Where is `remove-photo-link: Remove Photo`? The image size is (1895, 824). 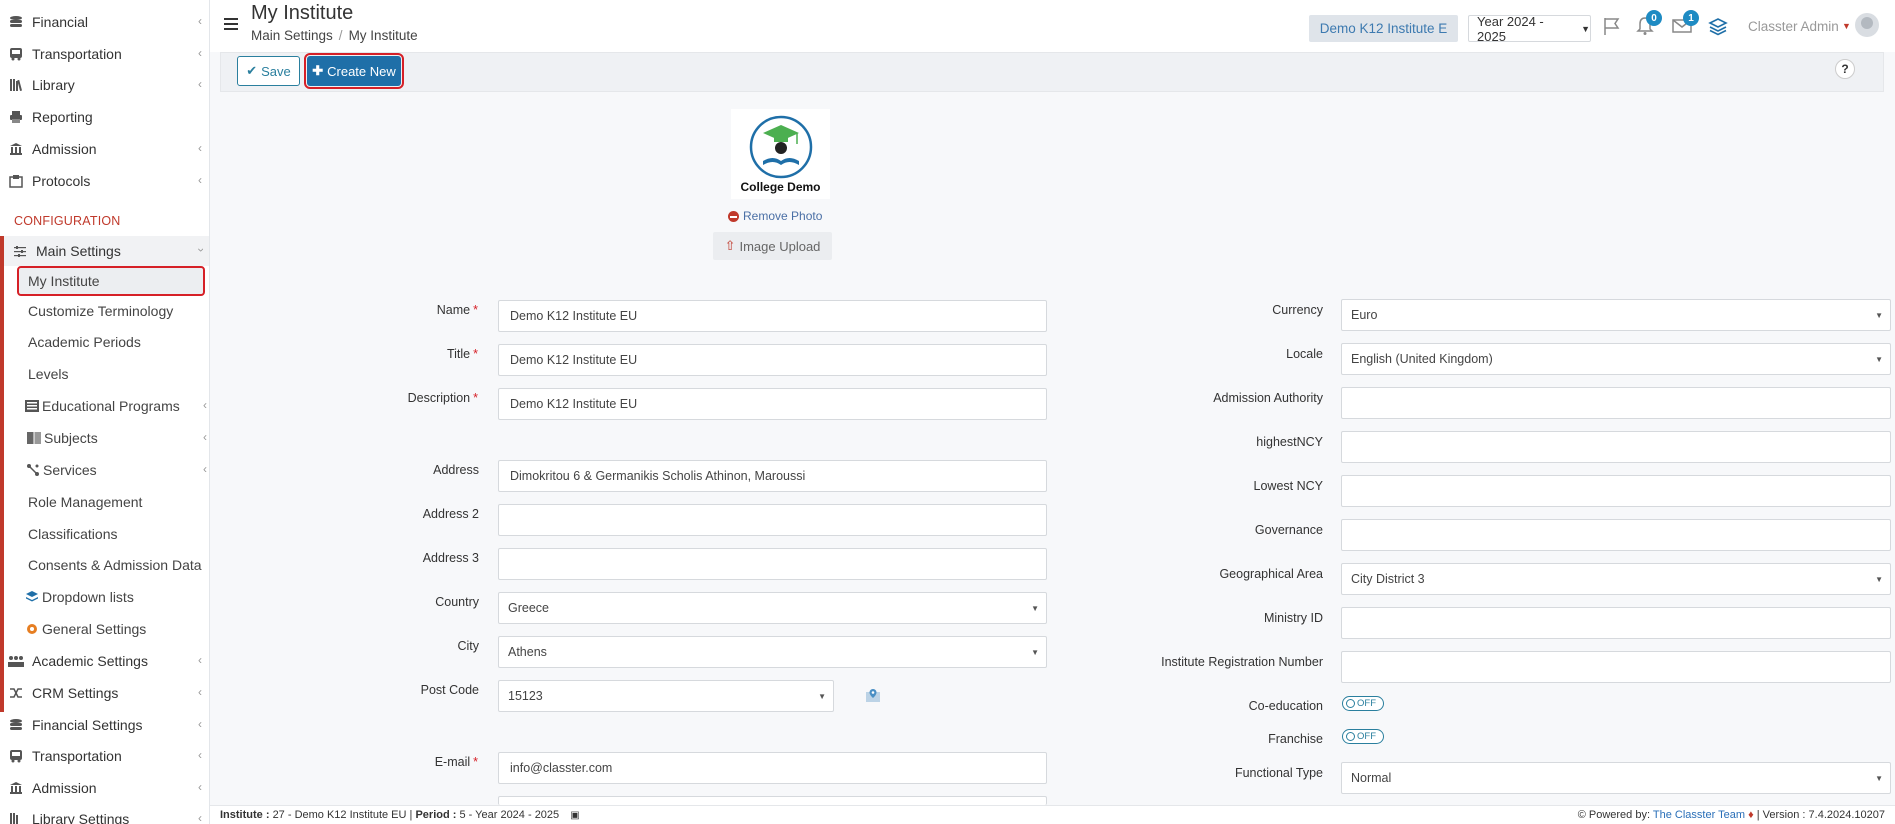 remove-photo-link: Remove Photo is located at coordinates (775, 216).